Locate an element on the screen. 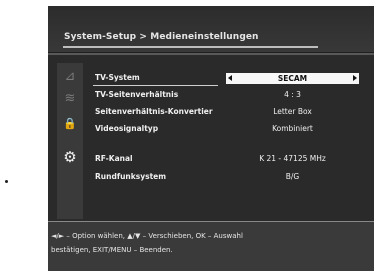 The image size is (386, 271). outside-marker is located at coordinates (6, 181).